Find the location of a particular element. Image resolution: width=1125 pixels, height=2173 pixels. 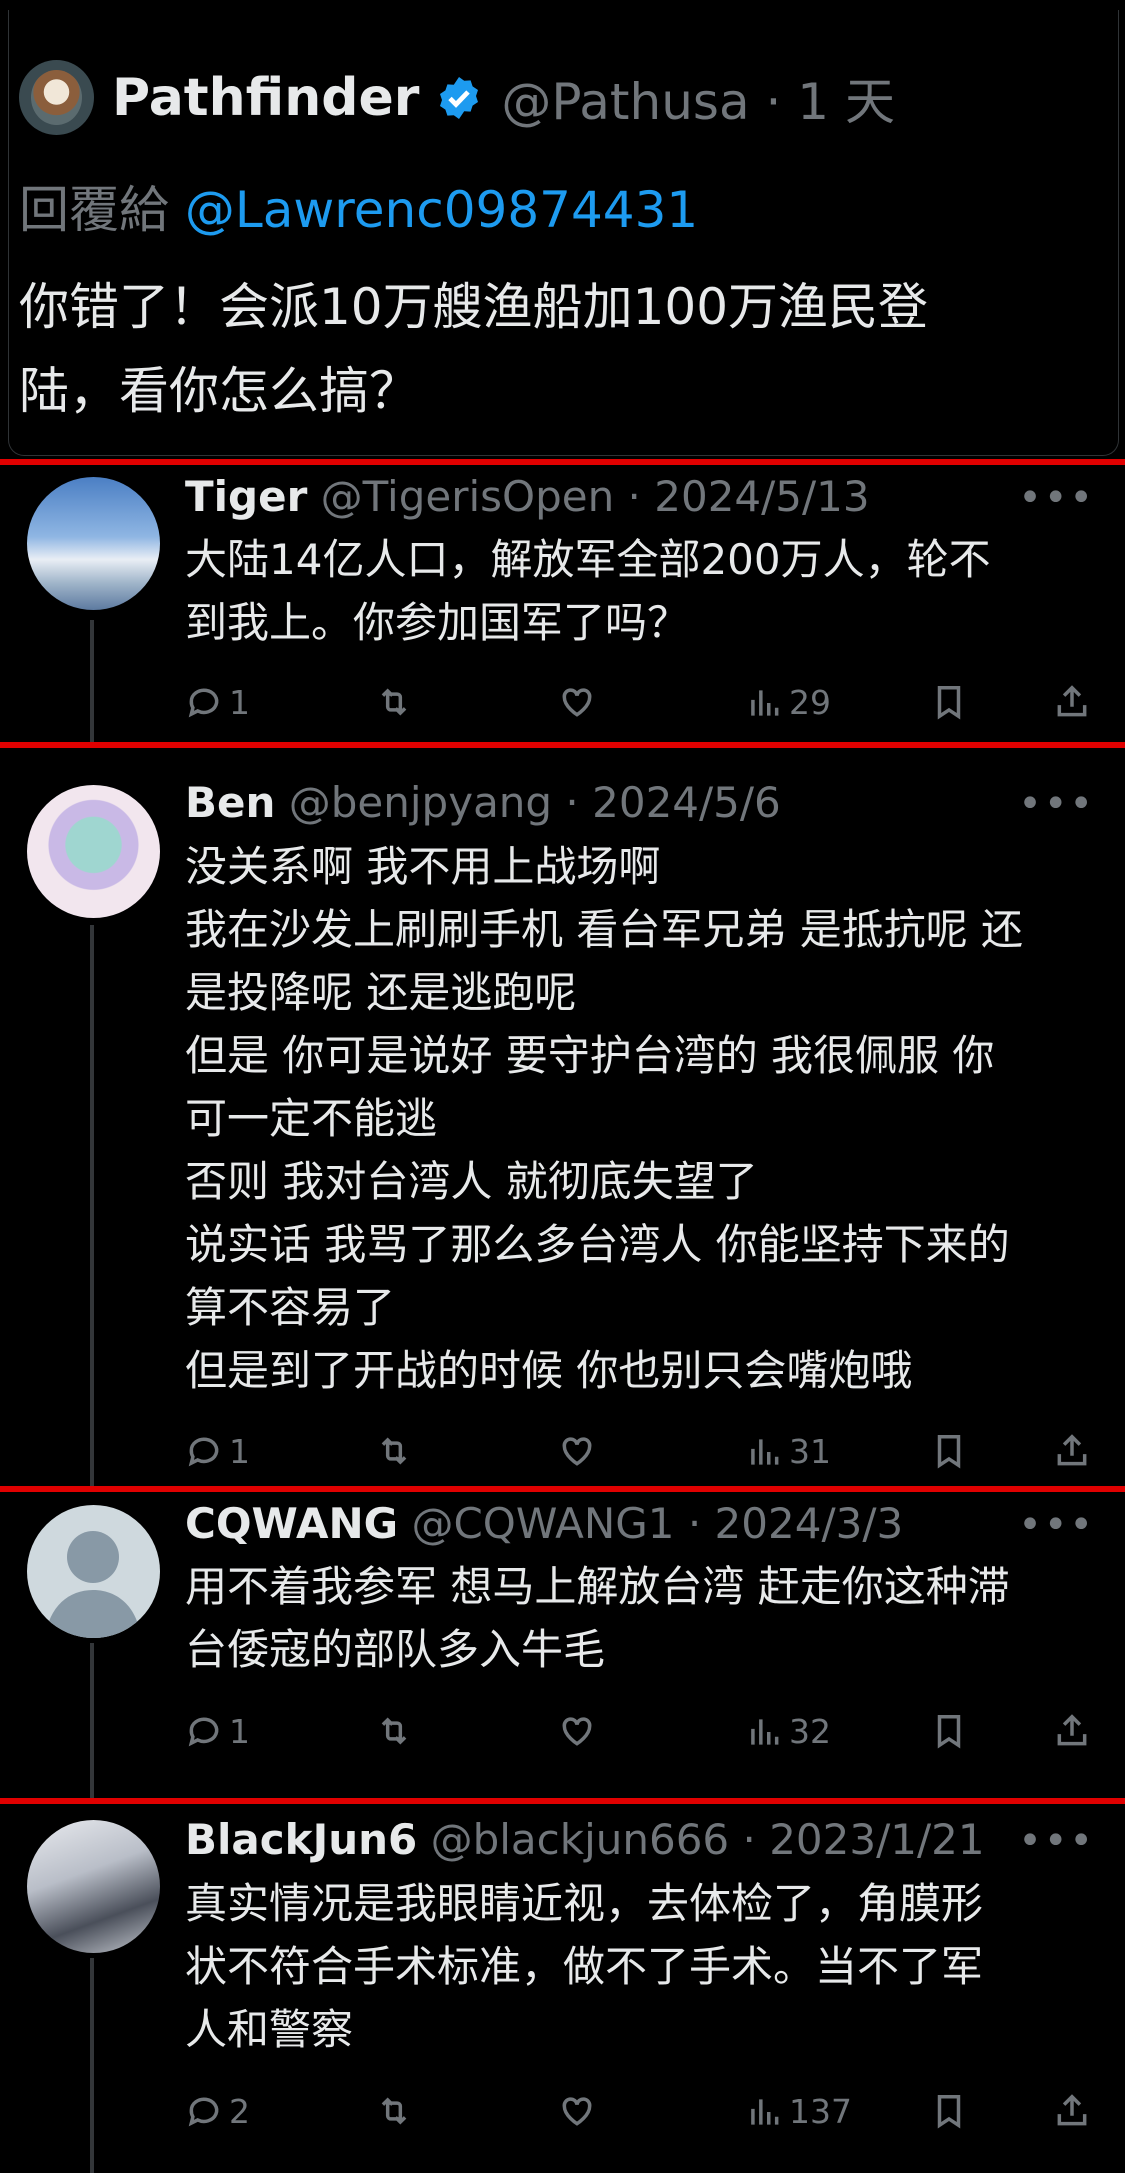

views-count: 31 is located at coordinates (810, 1451).